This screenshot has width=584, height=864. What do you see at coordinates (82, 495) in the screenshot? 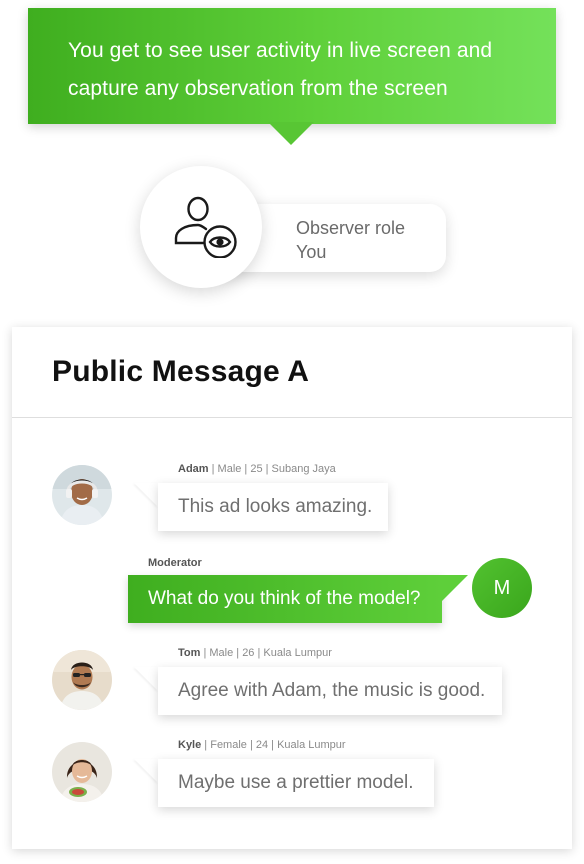
I see `avatar-adam` at bounding box center [82, 495].